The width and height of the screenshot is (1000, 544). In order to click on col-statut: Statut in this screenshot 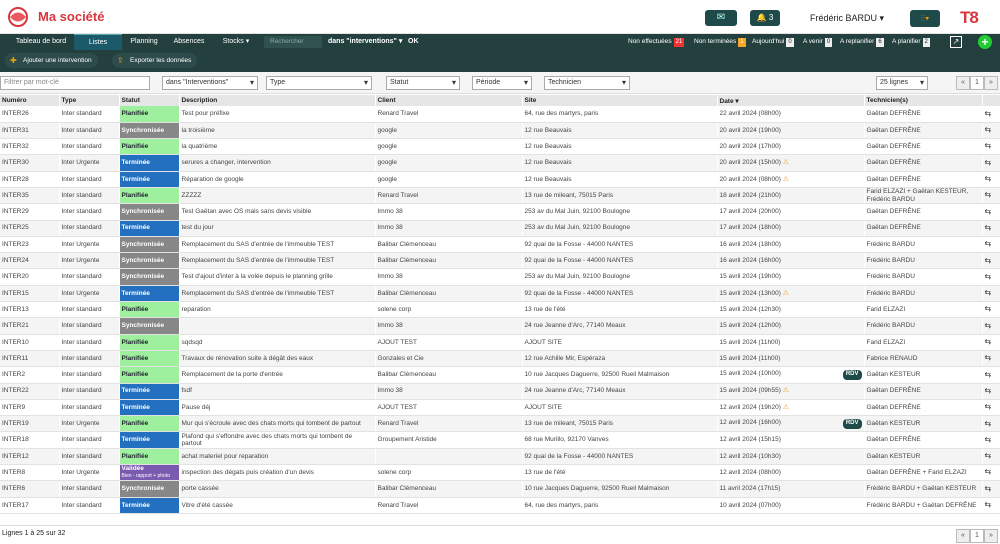, I will do `click(149, 100)`.